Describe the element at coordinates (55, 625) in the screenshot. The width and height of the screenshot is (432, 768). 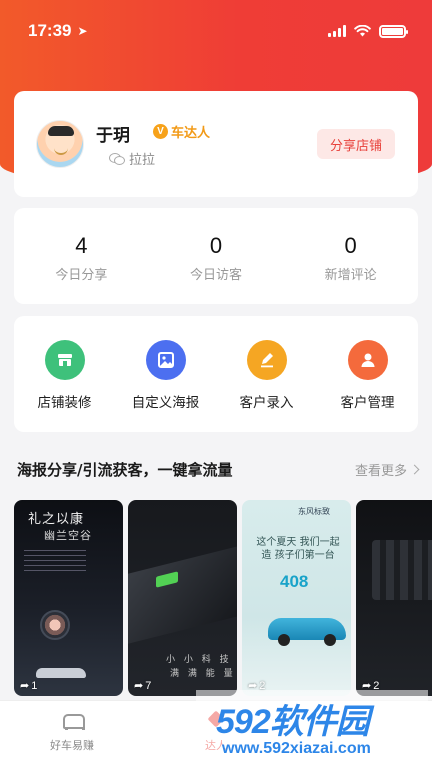
I see `gear-knob-image` at that location.